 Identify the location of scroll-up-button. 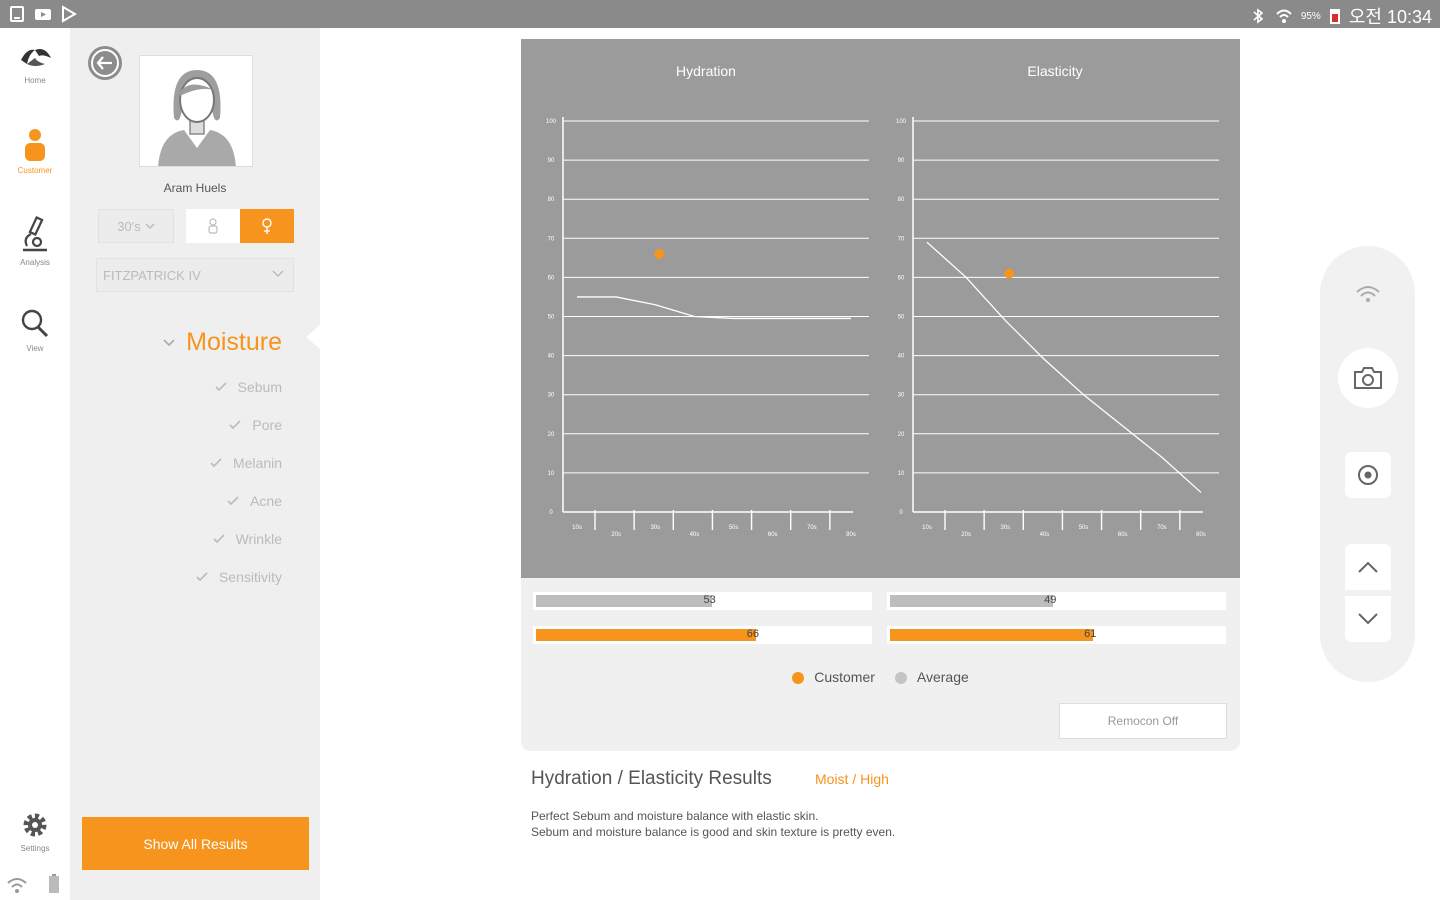
(1368, 567).